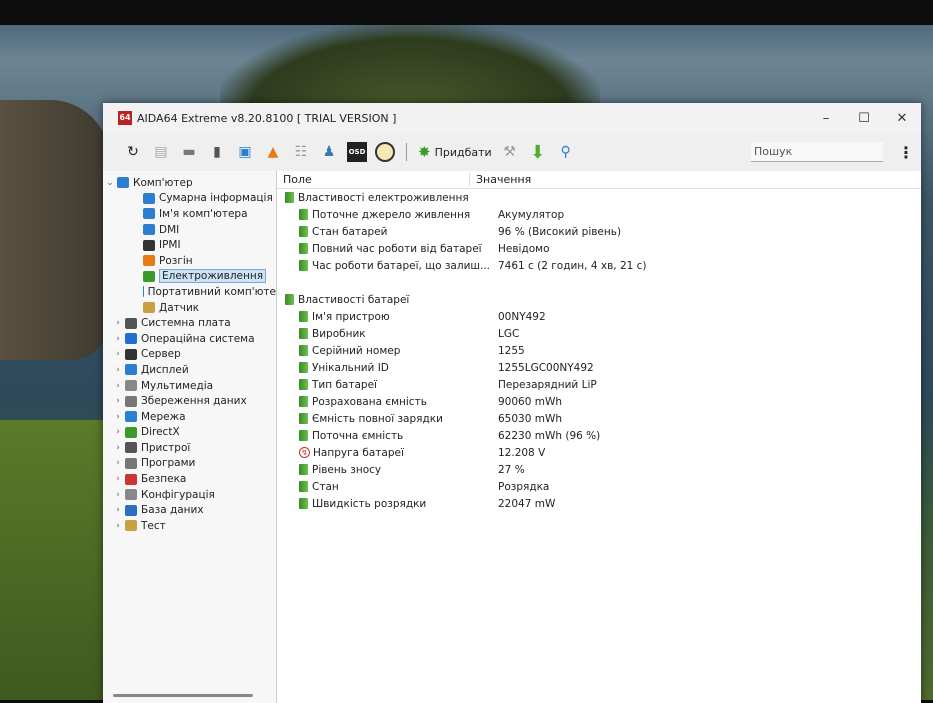 Image resolution: width=933 pixels, height=703 pixels. What do you see at coordinates (189, 448) in the screenshot?
I see `tree-item-section: › Пристрої` at bounding box center [189, 448].